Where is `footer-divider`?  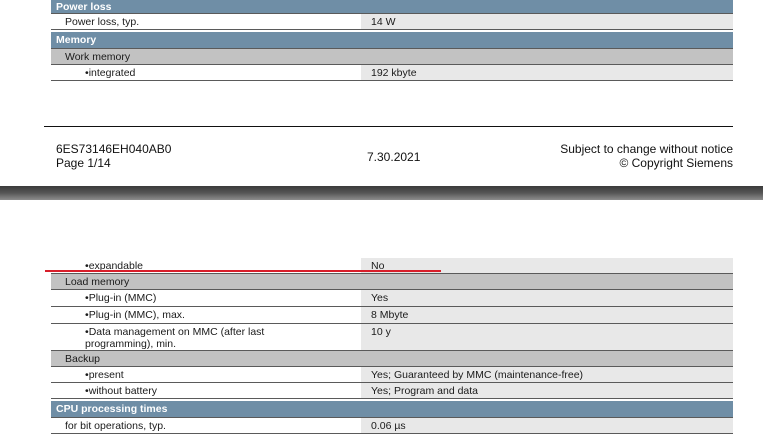
footer-divider is located at coordinates (388, 126).